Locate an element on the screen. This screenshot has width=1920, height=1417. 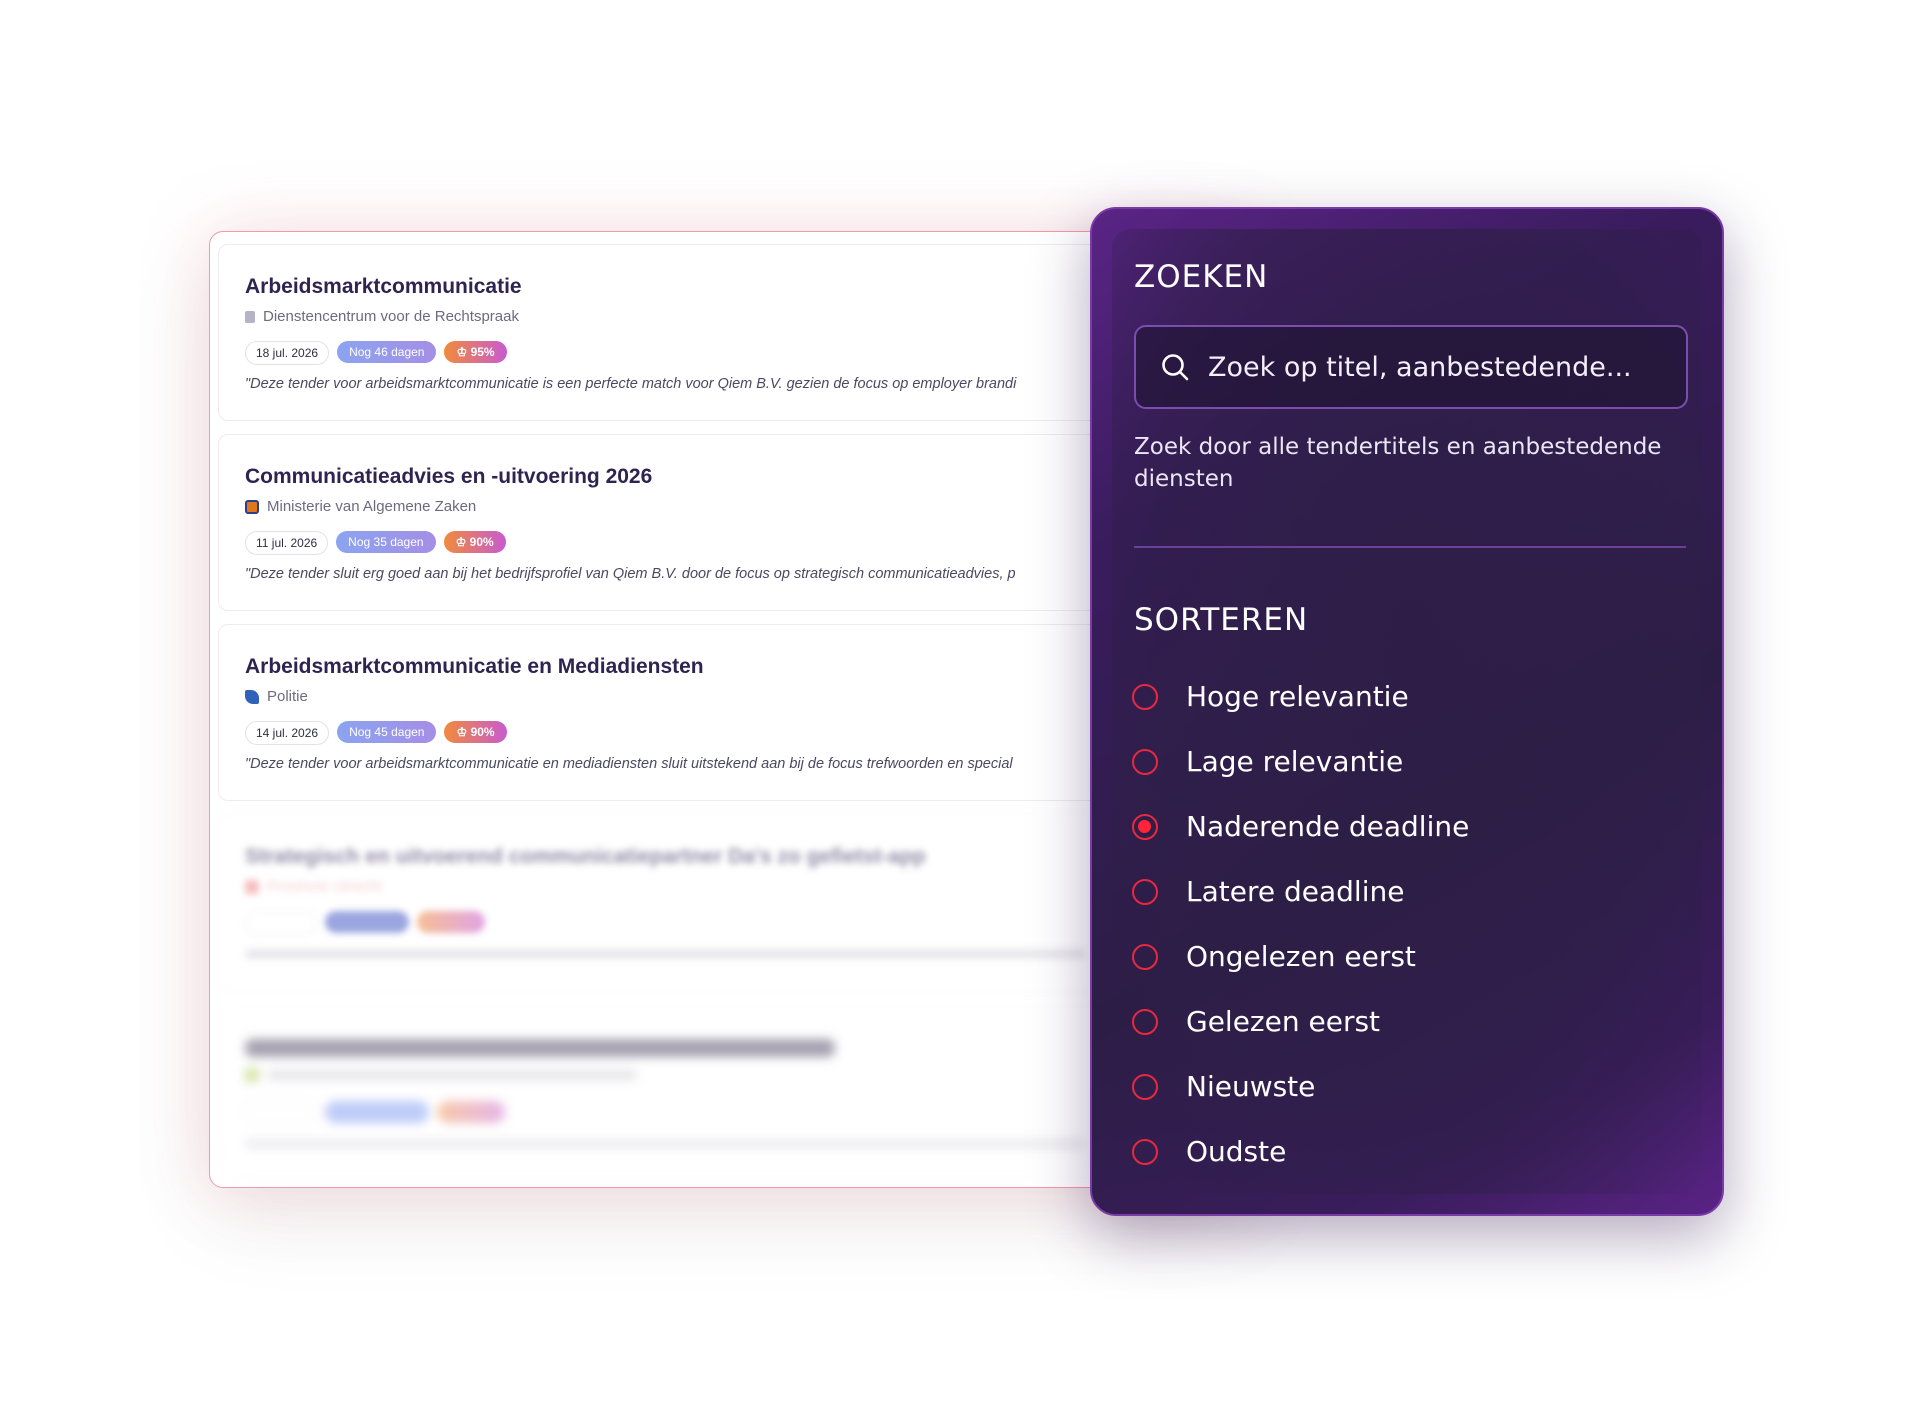
tender-org: Provincie Utrecht is located at coordinates (313, 886).